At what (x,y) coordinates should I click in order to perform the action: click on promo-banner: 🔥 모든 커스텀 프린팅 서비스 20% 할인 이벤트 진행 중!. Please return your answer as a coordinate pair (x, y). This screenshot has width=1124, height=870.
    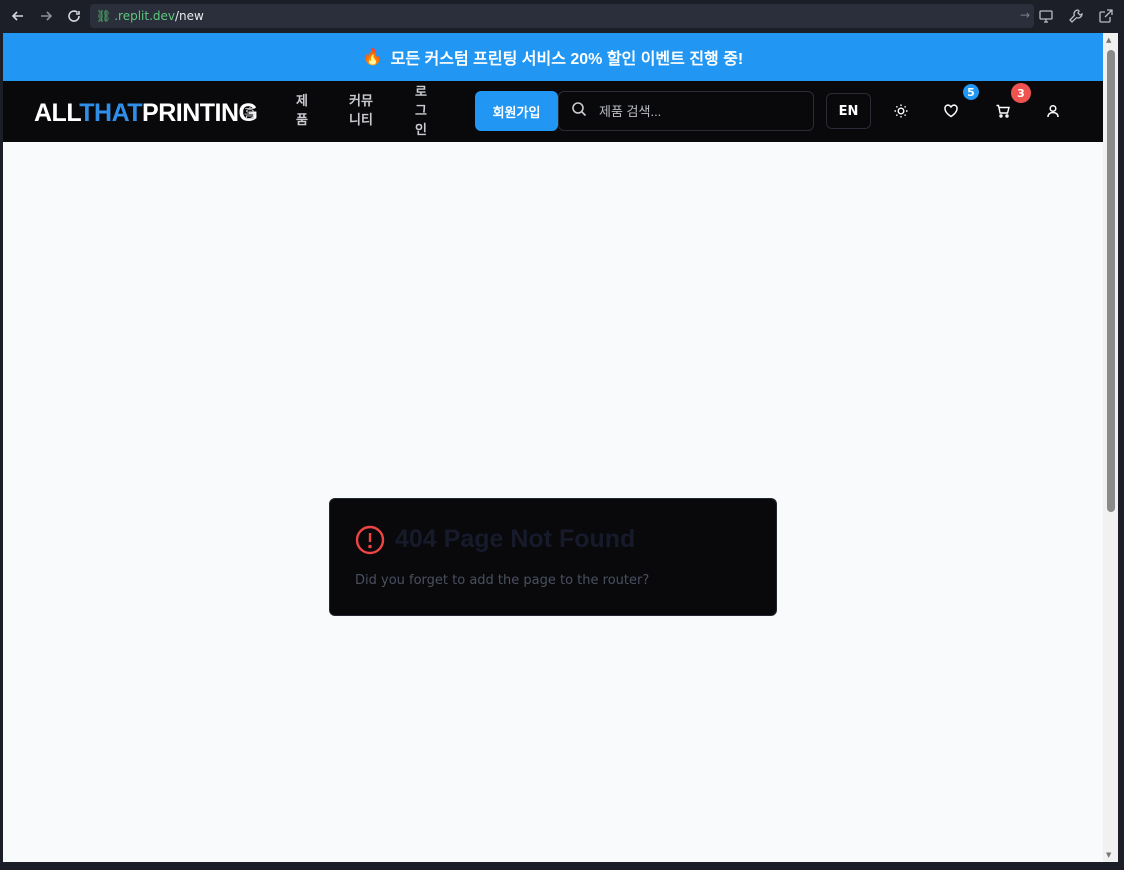
    Looking at the image, I should click on (553, 57).